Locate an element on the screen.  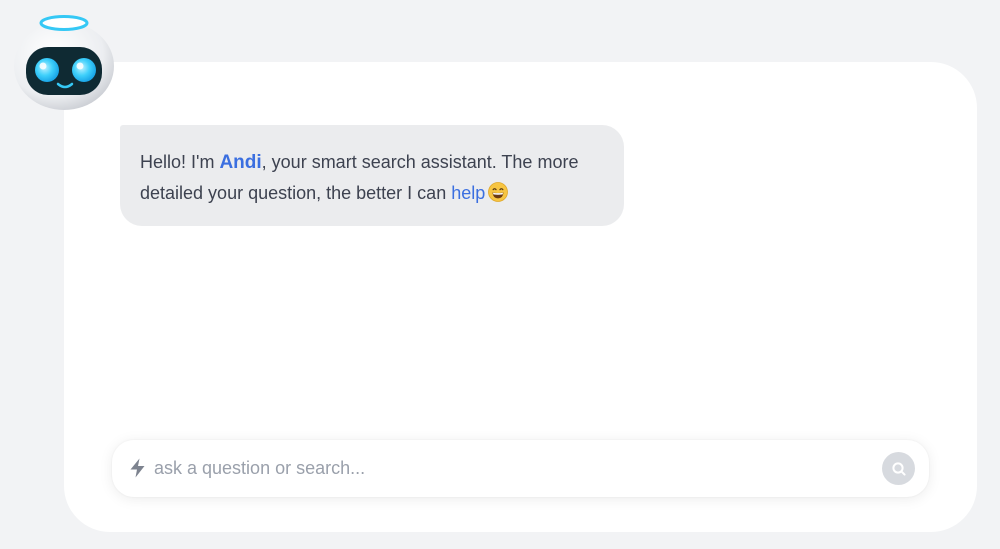
message-greeting: Hello! I'm is located at coordinates (180, 162).